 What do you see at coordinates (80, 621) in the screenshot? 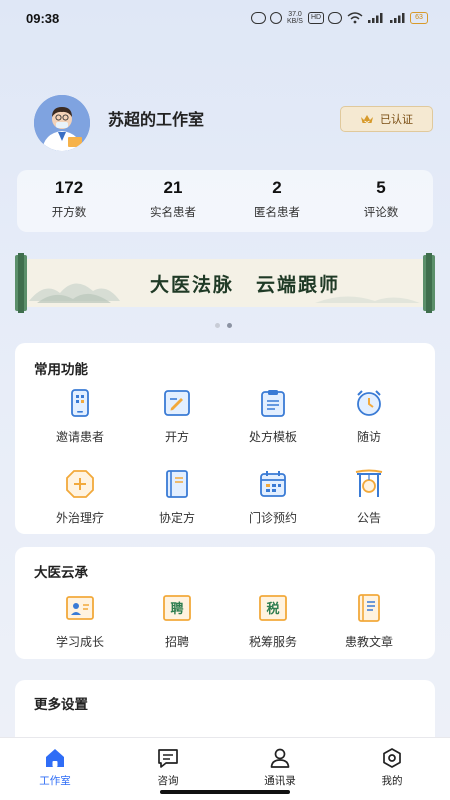
I see `grid-item-study-growth: 学习成长` at bounding box center [80, 621].